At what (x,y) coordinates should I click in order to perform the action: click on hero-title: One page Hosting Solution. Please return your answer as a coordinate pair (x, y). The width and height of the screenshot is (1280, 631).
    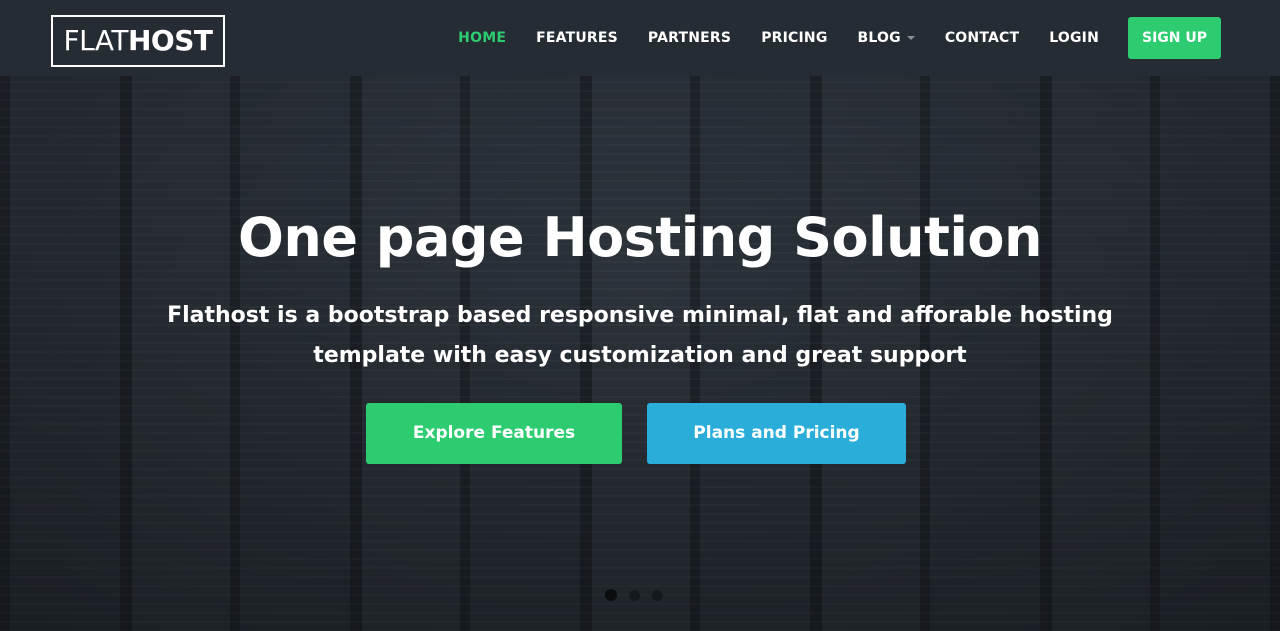
    Looking at the image, I should click on (640, 237).